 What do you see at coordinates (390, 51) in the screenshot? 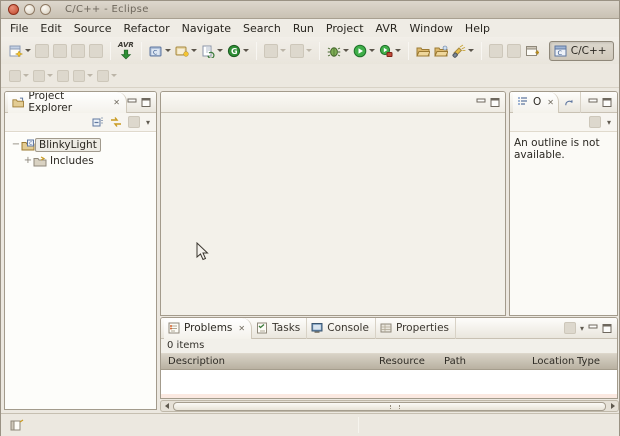
I see `external-tools-button` at bounding box center [390, 51].